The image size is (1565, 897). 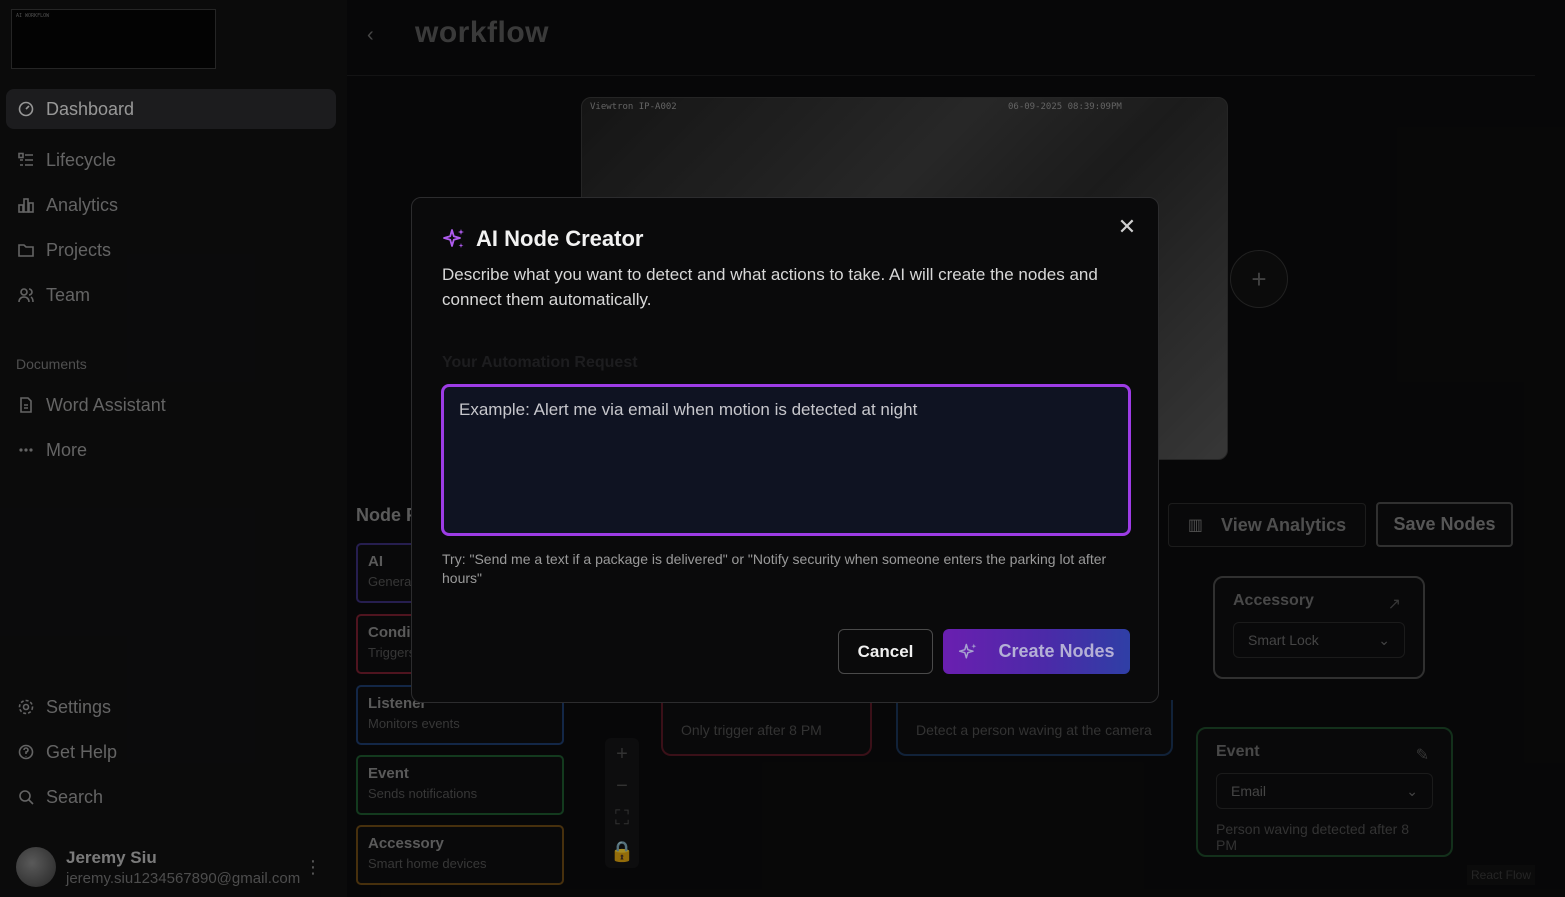 I want to click on create-nodes-button: Create Nodes, so click(x=1036, y=651).